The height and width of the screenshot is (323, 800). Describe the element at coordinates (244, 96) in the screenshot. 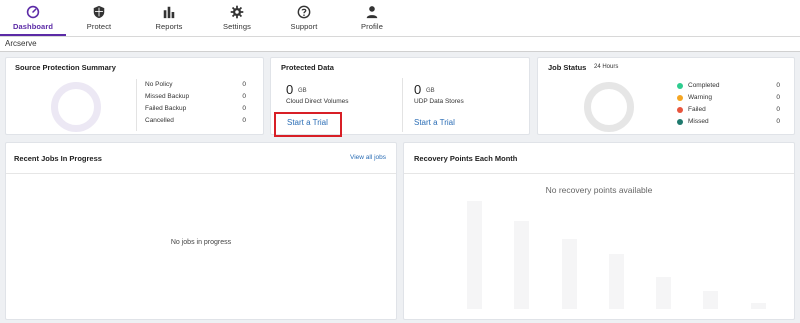

I see `missed-backup-value: 0` at that location.